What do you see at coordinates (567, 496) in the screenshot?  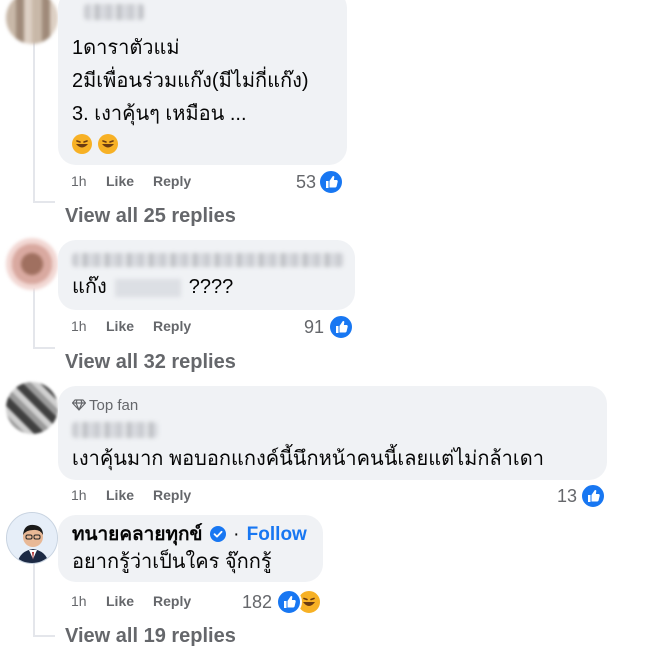 I see `reaction-count: 13` at bounding box center [567, 496].